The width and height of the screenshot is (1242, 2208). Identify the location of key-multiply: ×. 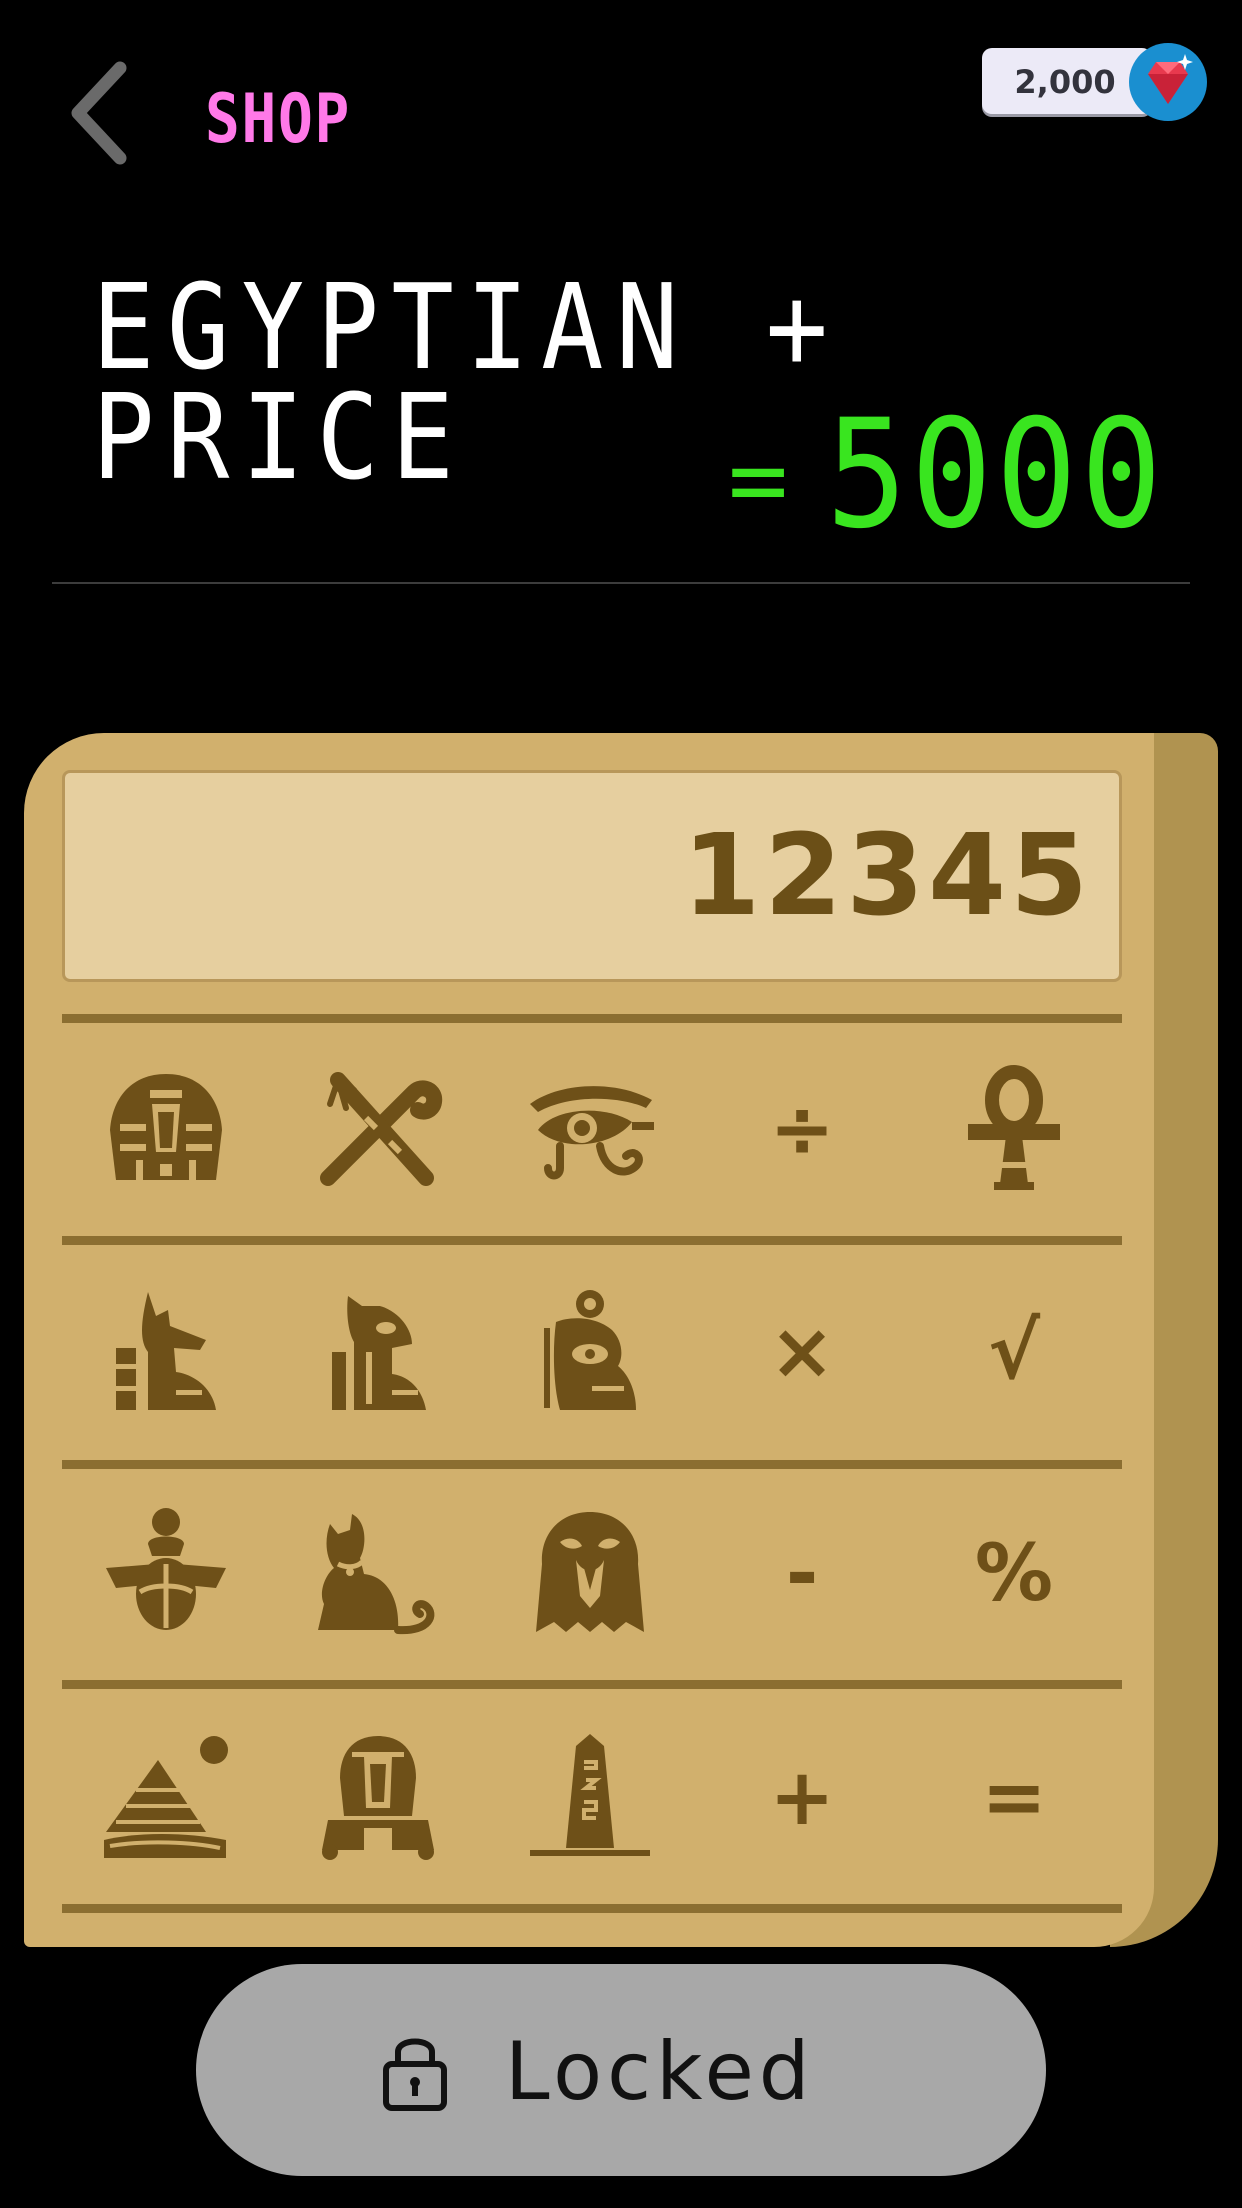
(802, 1352).